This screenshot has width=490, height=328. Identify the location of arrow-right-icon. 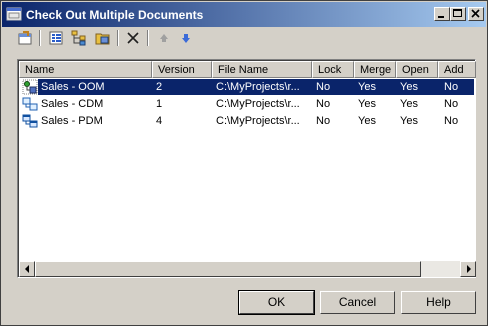
(469, 269).